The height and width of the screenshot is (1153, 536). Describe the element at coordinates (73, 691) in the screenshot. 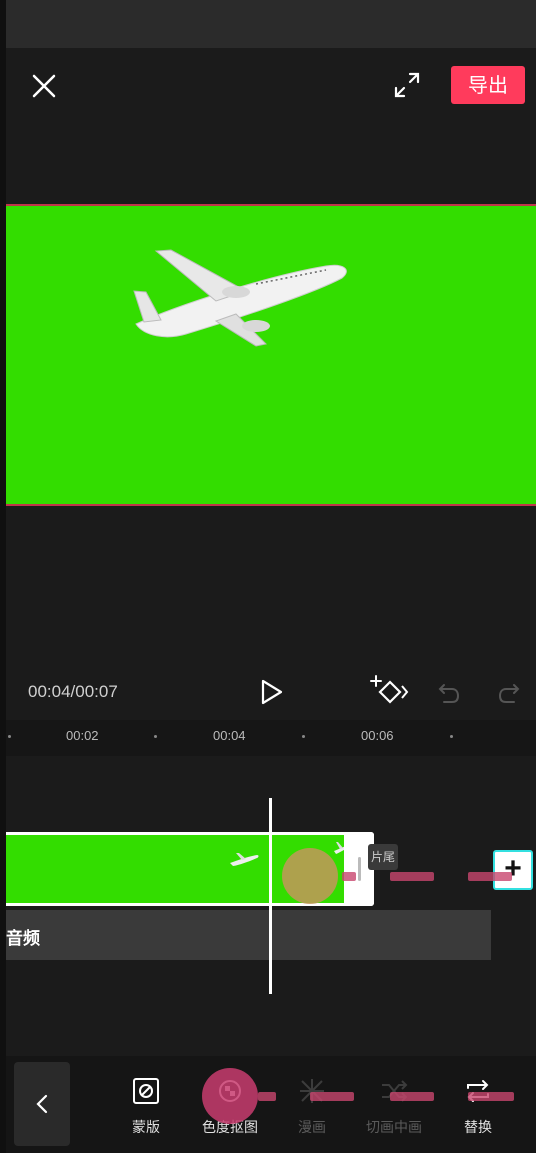

I see `timecode: 00:04/00:07` at that location.